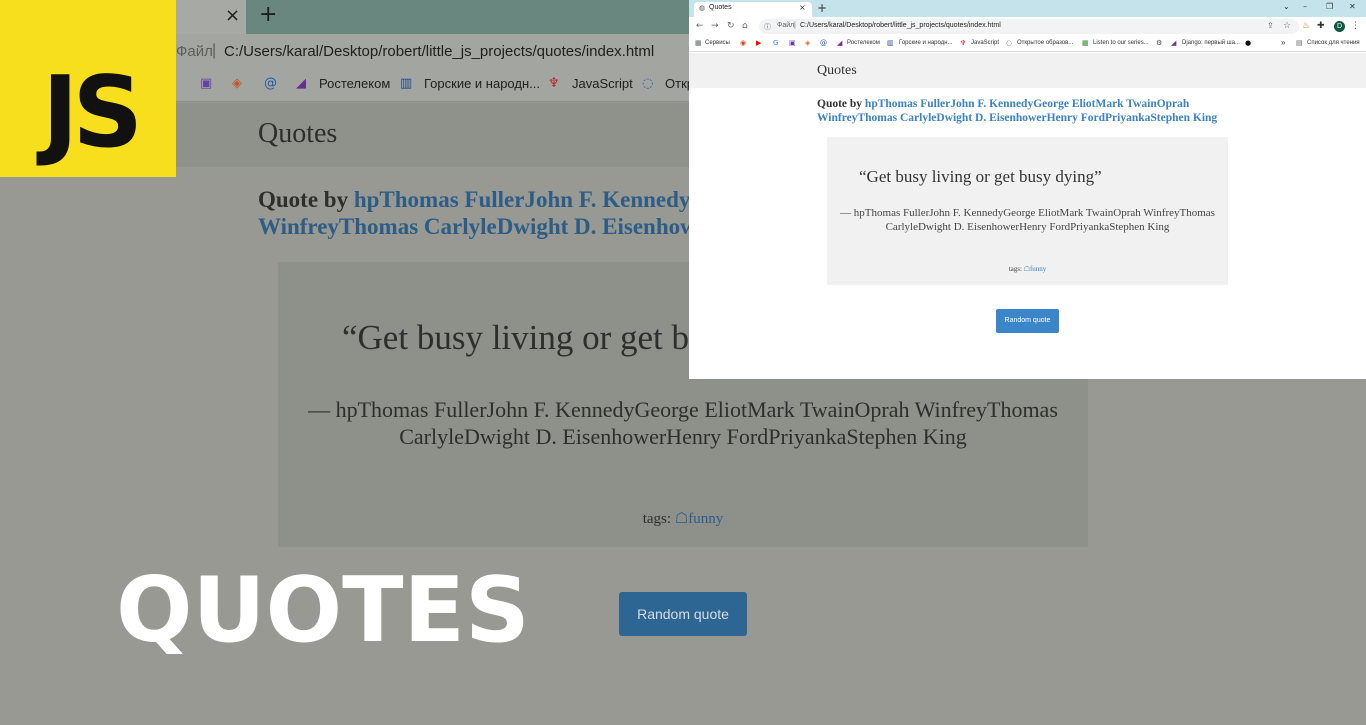 The height and width of the screenshot is (725, 1366). Describe the element at coordinates (1321, 26) in the screenshot. I see `extensions-icon: ✚` at that location.